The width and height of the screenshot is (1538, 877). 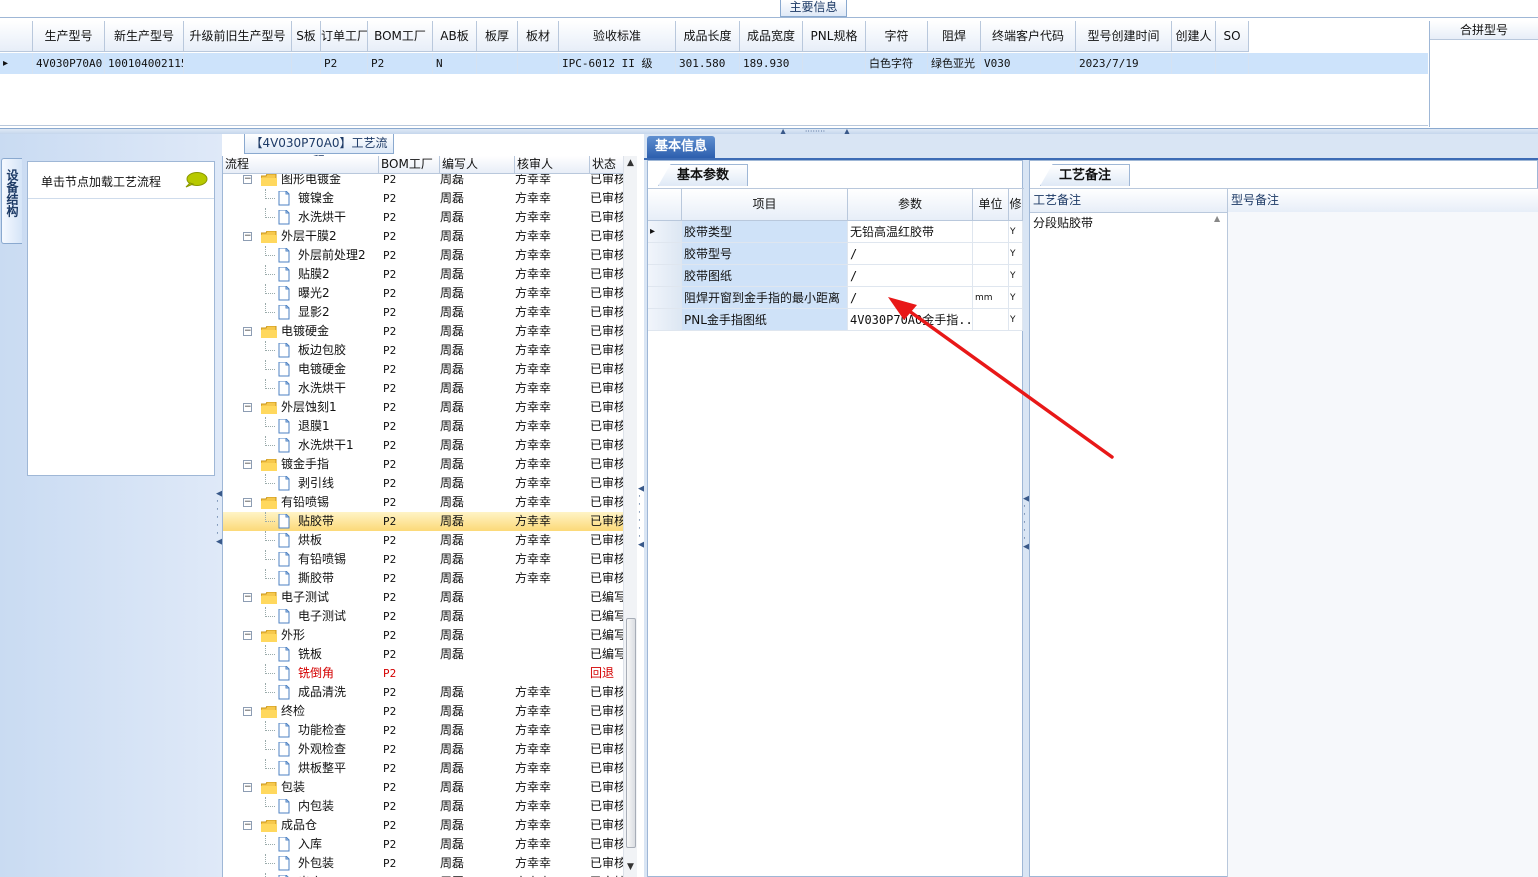 What do you see at coordinates (121, 180) in the screenshot?
I see `equipment-panel-header: 单击节点加载工艺流程` at bounding box center [121, 180].